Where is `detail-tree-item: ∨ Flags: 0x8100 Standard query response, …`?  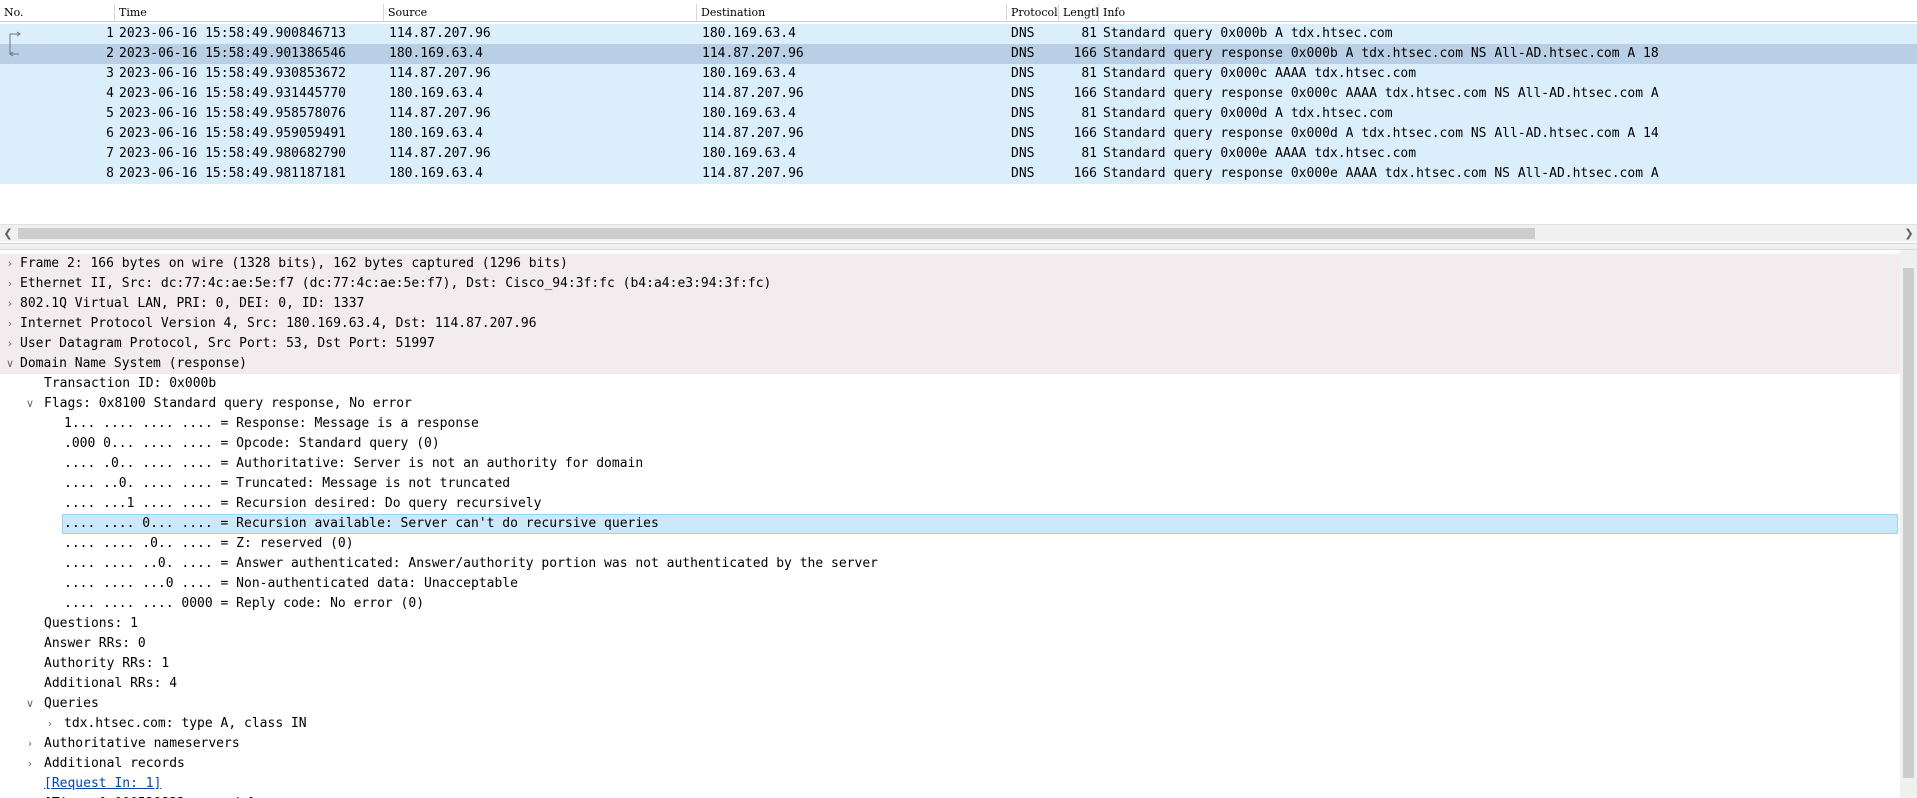
detail-tree-item: ∨ Flags: 0x8100 Standard query response, … is located at coordinates (950, 404).